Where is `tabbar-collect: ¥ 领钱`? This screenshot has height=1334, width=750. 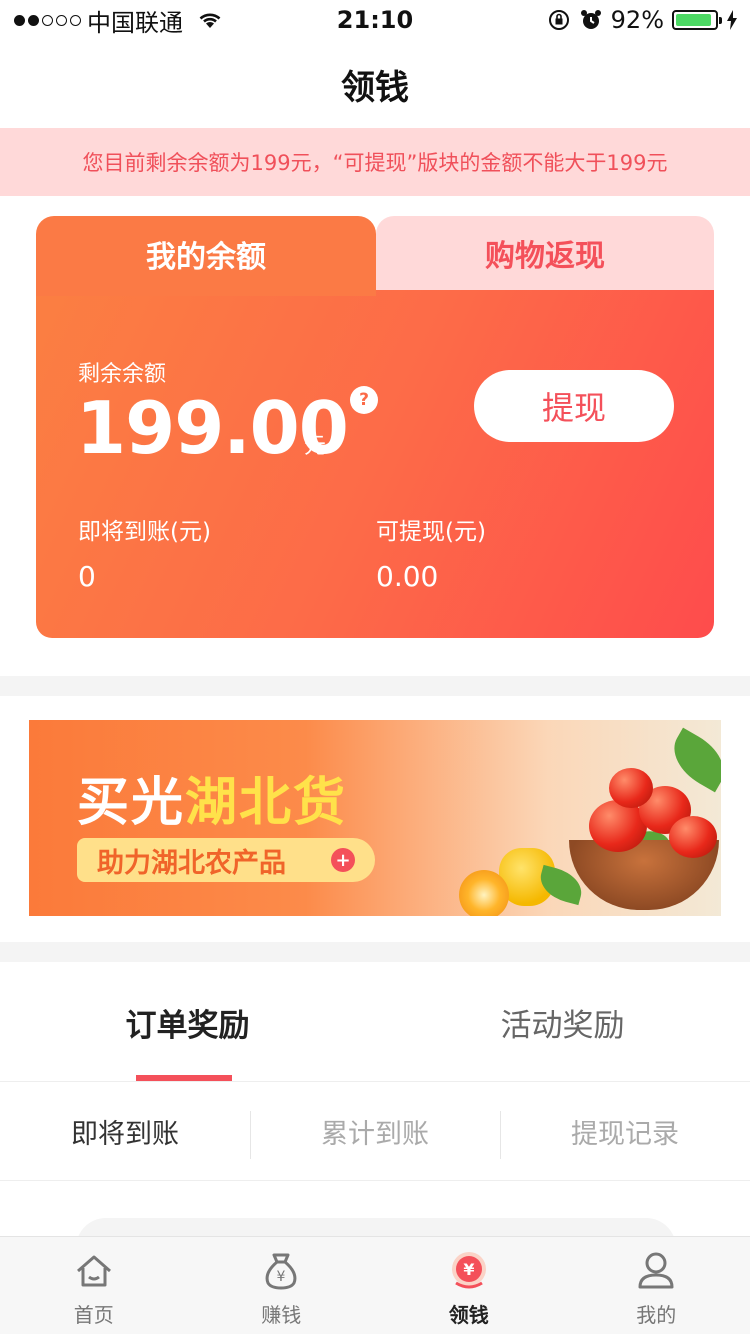 tabbar-collect: ¥ 领钱 is located at coordinates (469, 1285).